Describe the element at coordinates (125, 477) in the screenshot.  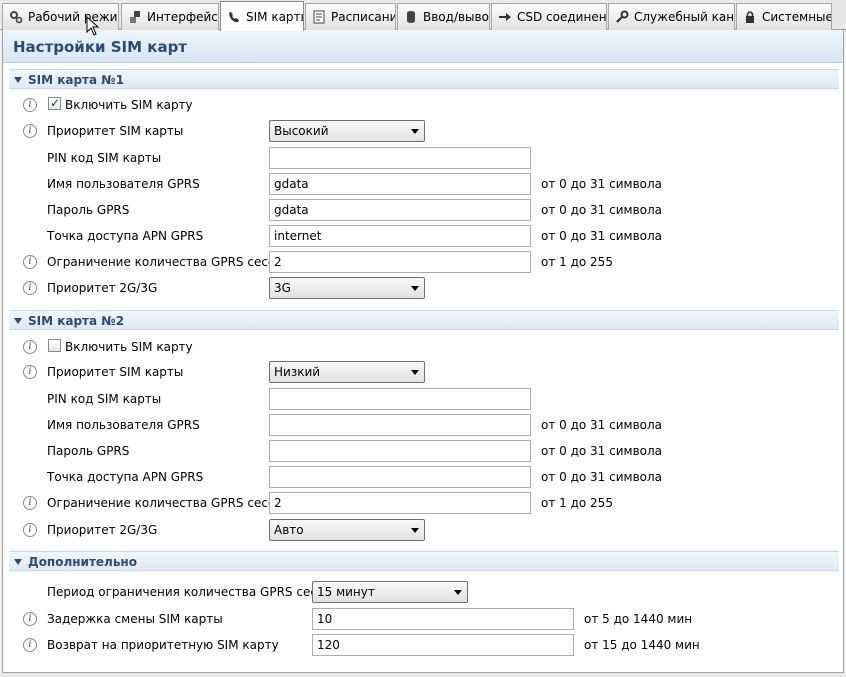
I see `sim2-apn-label: Точка доступа APN GPRS` at that location.